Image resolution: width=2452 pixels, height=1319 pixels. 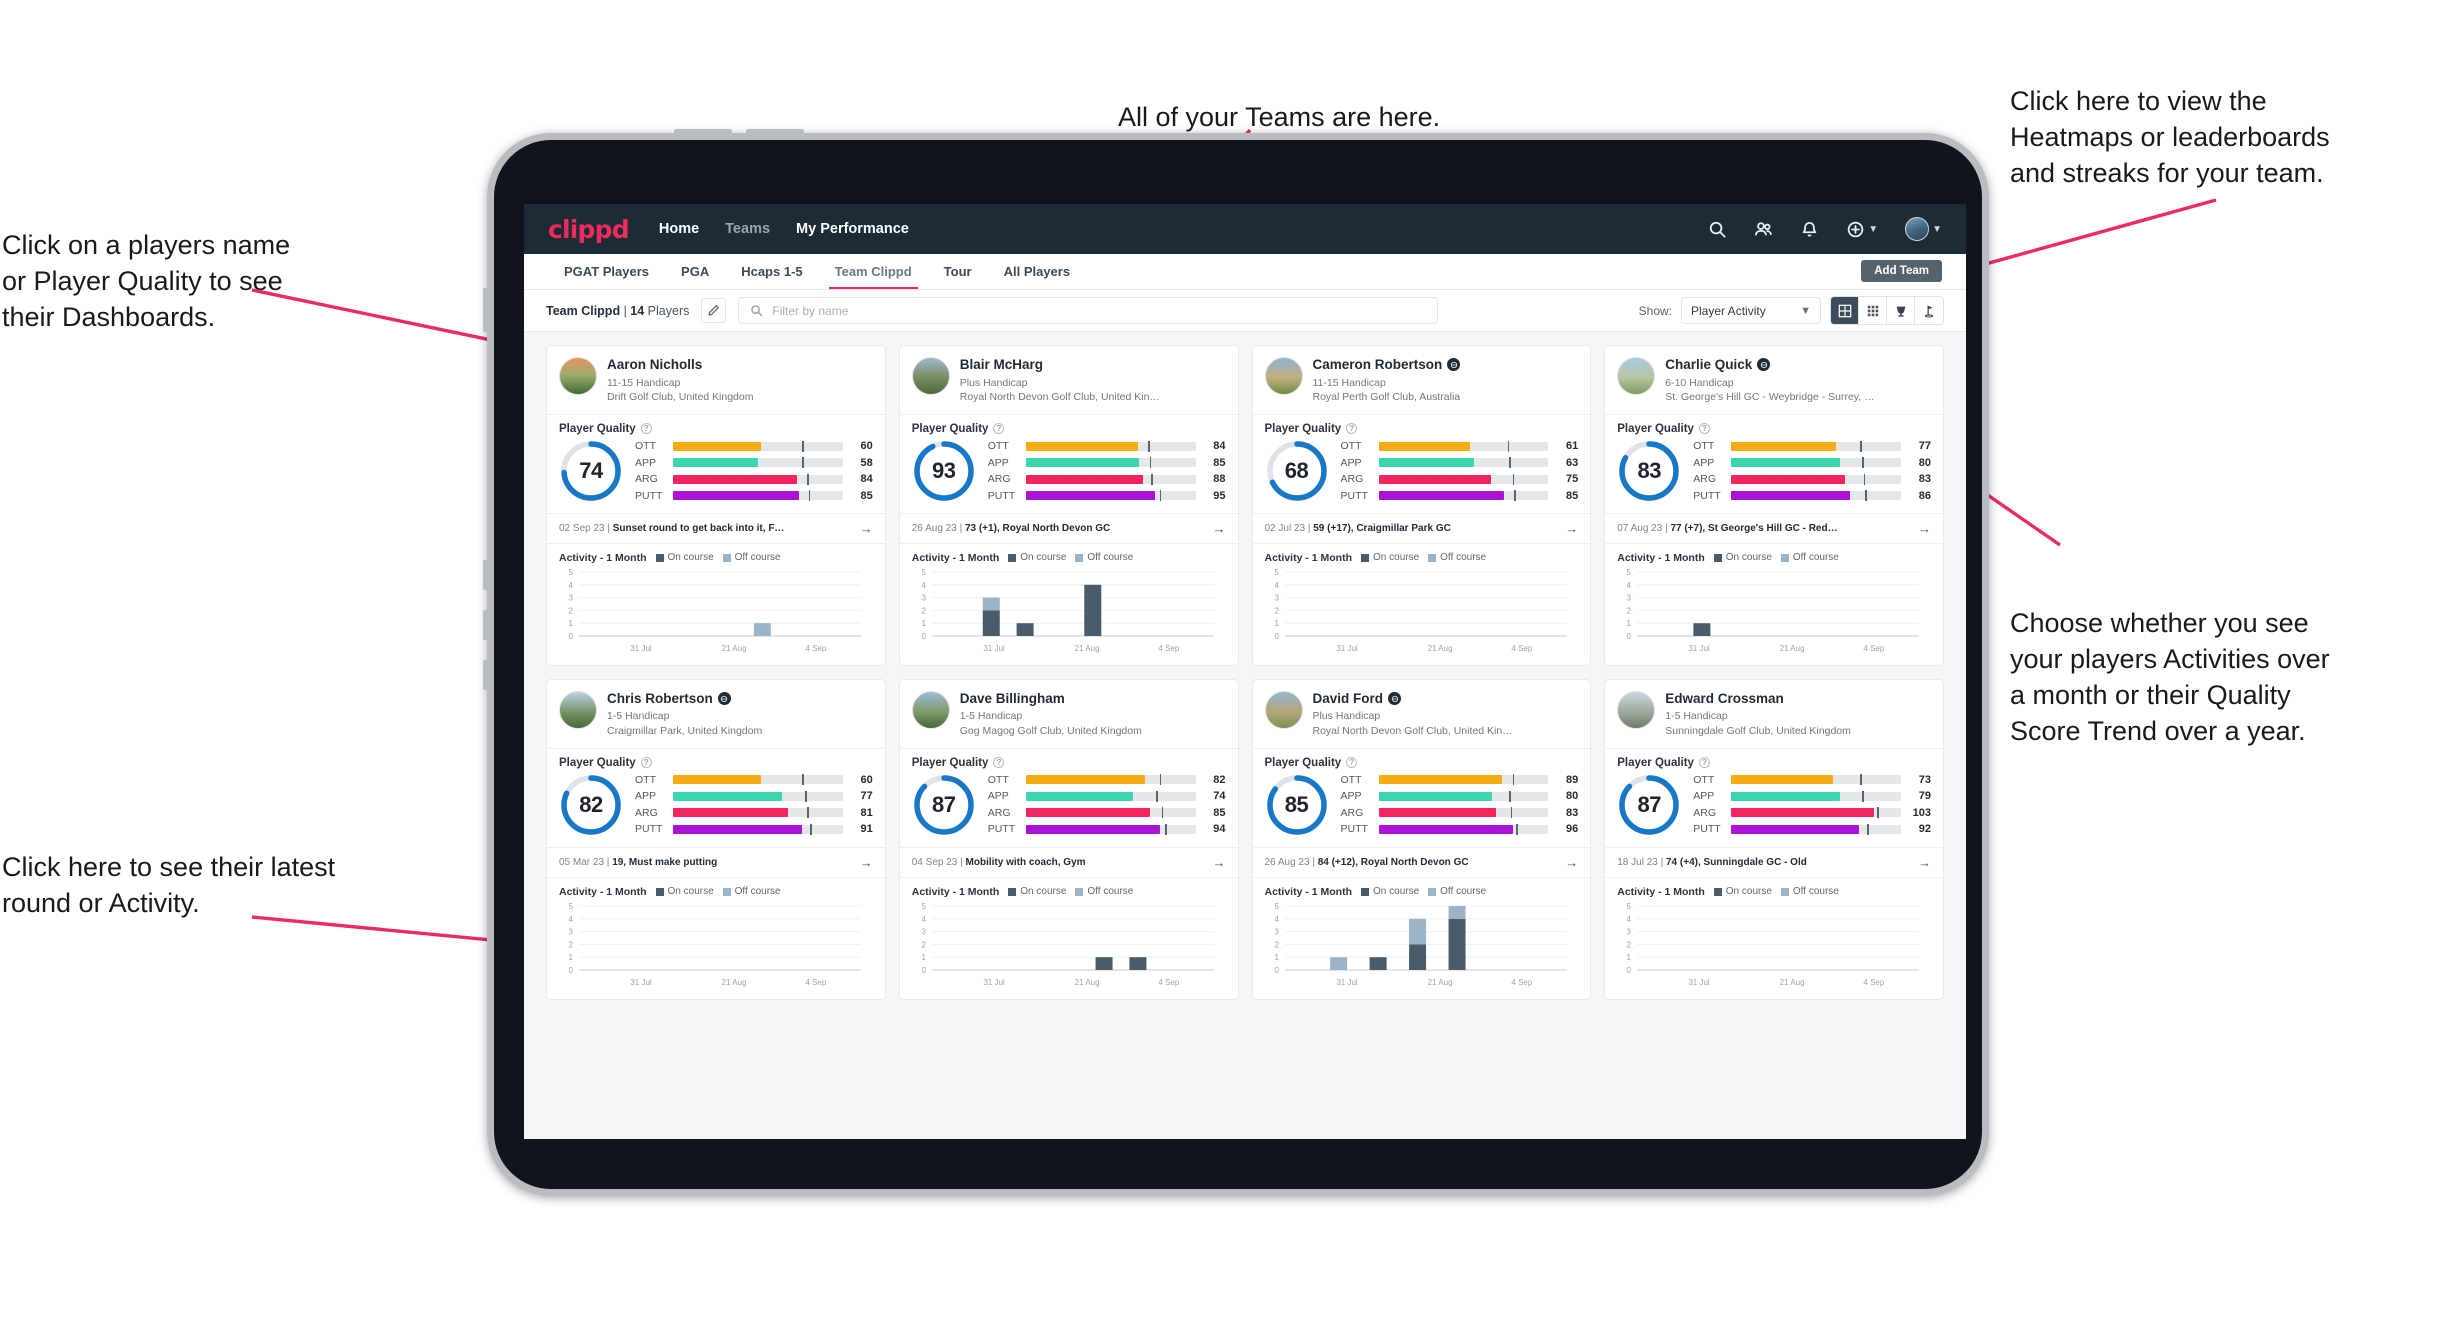 I want to click on player-name: Aaron Nicholls, so click(x=680, y=365).